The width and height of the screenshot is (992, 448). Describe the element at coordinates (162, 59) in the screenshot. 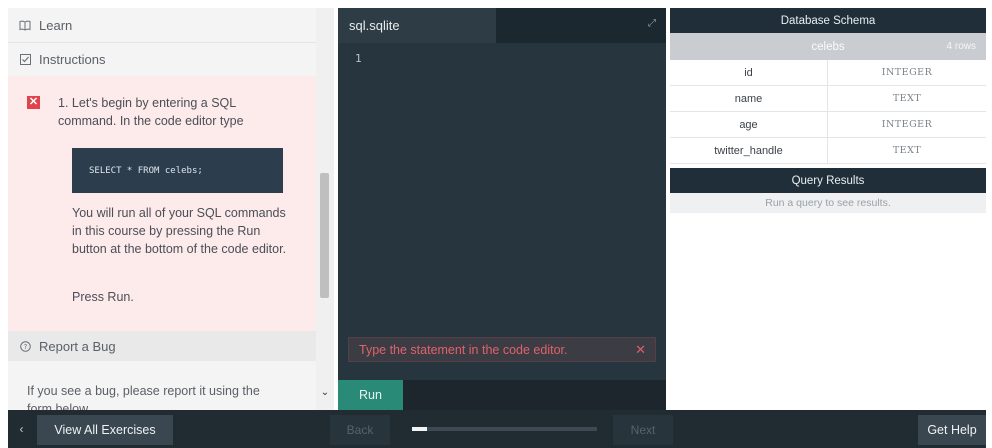

I see `instructions-tab: Instructions` at that location.